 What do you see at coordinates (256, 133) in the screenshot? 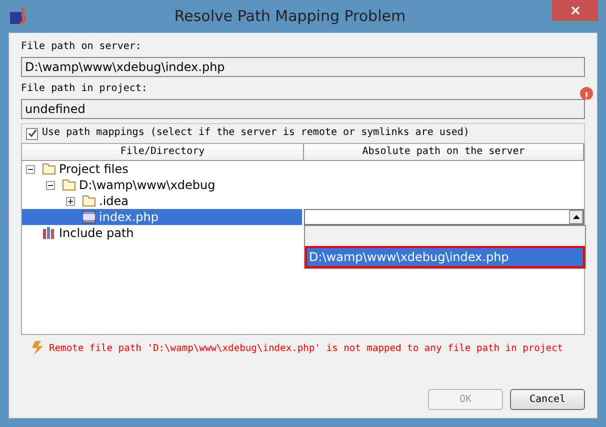
I see `checkbox-label: Use path mappings (select if the server is remote or symlinks are used)` at bounding box center [256, 133].